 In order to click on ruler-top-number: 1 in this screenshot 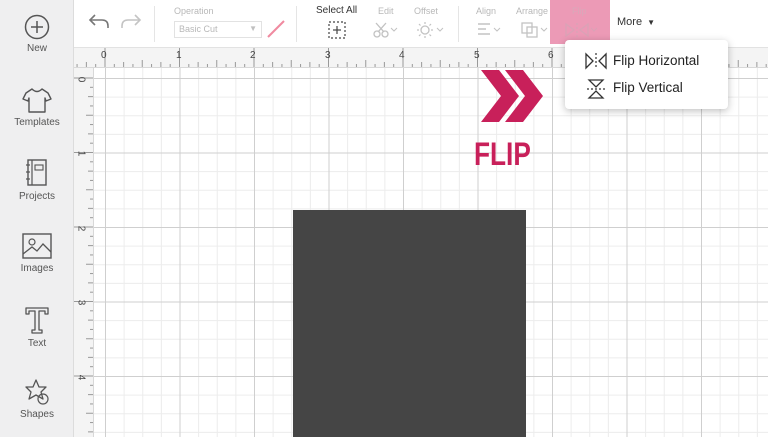, I will do `click(179, 55)`.